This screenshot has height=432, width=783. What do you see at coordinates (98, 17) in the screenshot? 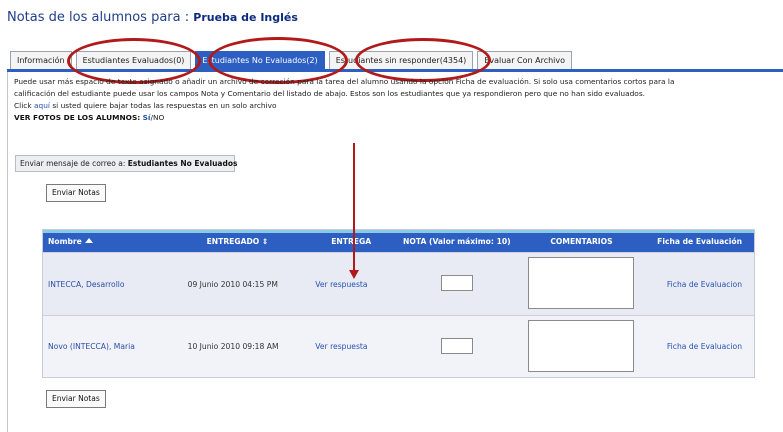
I see `page-title-prefix: Notas de los alumnos para :` at bounding box center [98, 17].